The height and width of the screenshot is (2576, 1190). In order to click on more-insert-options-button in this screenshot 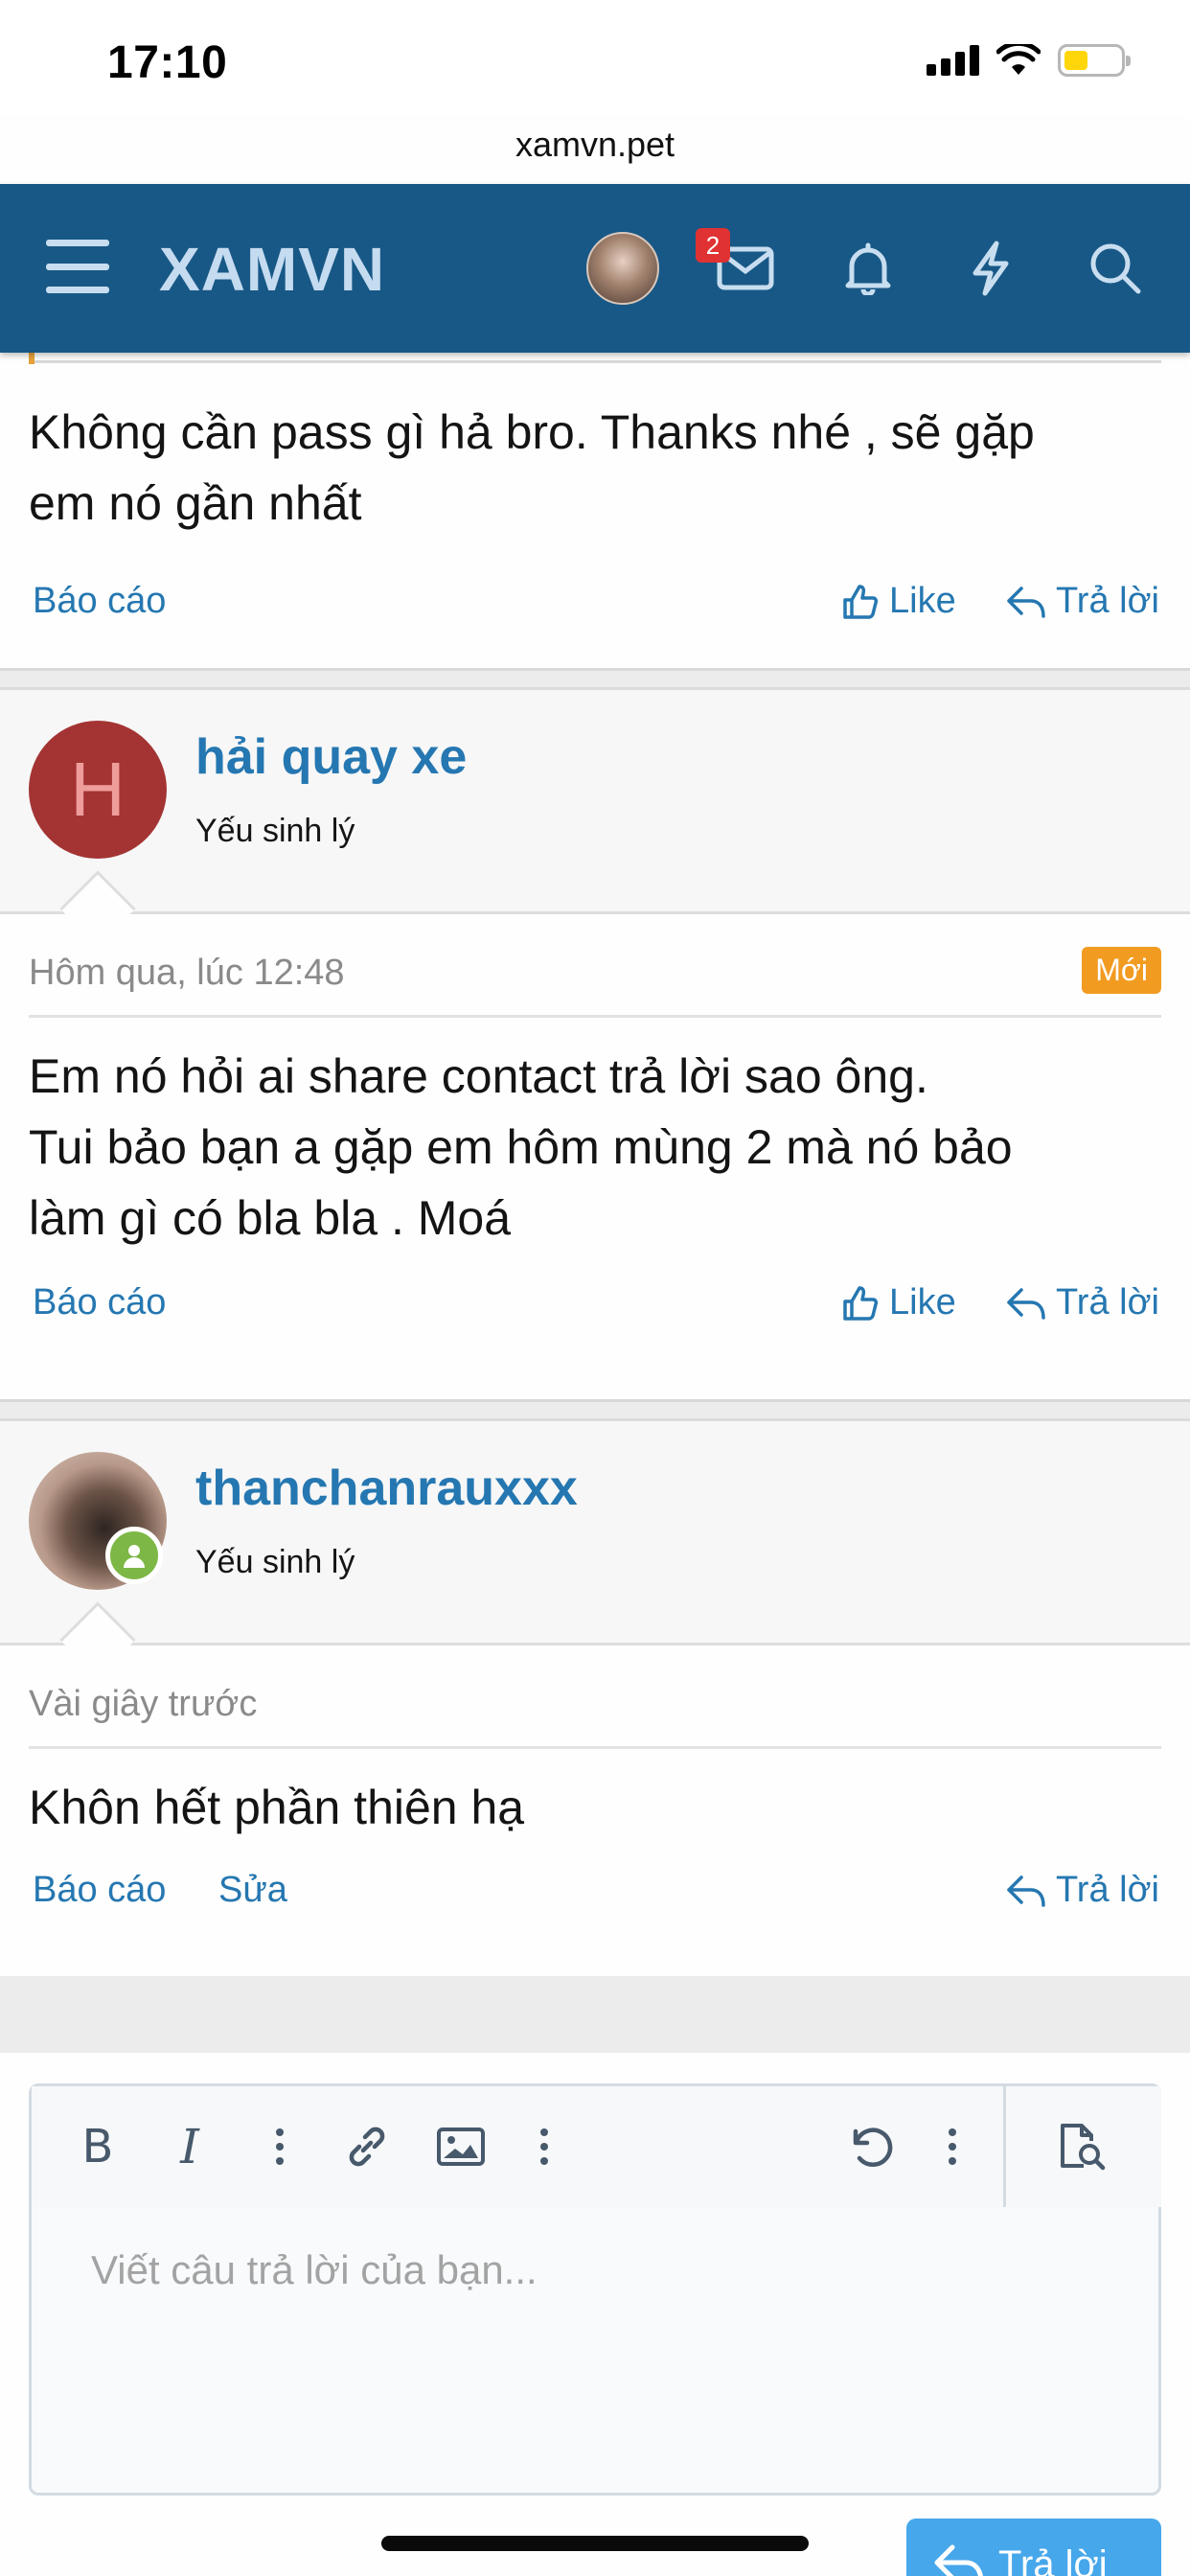, I will do `click(544, 2147)`.